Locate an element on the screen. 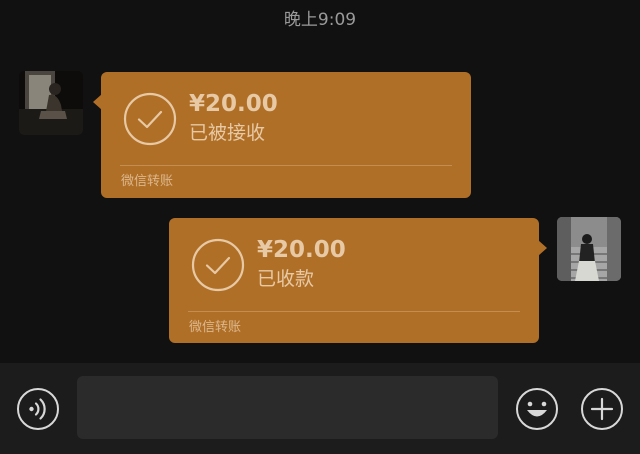 This screenshot has width=640, height=454. self-avatar is located at coordinates (589, 249).